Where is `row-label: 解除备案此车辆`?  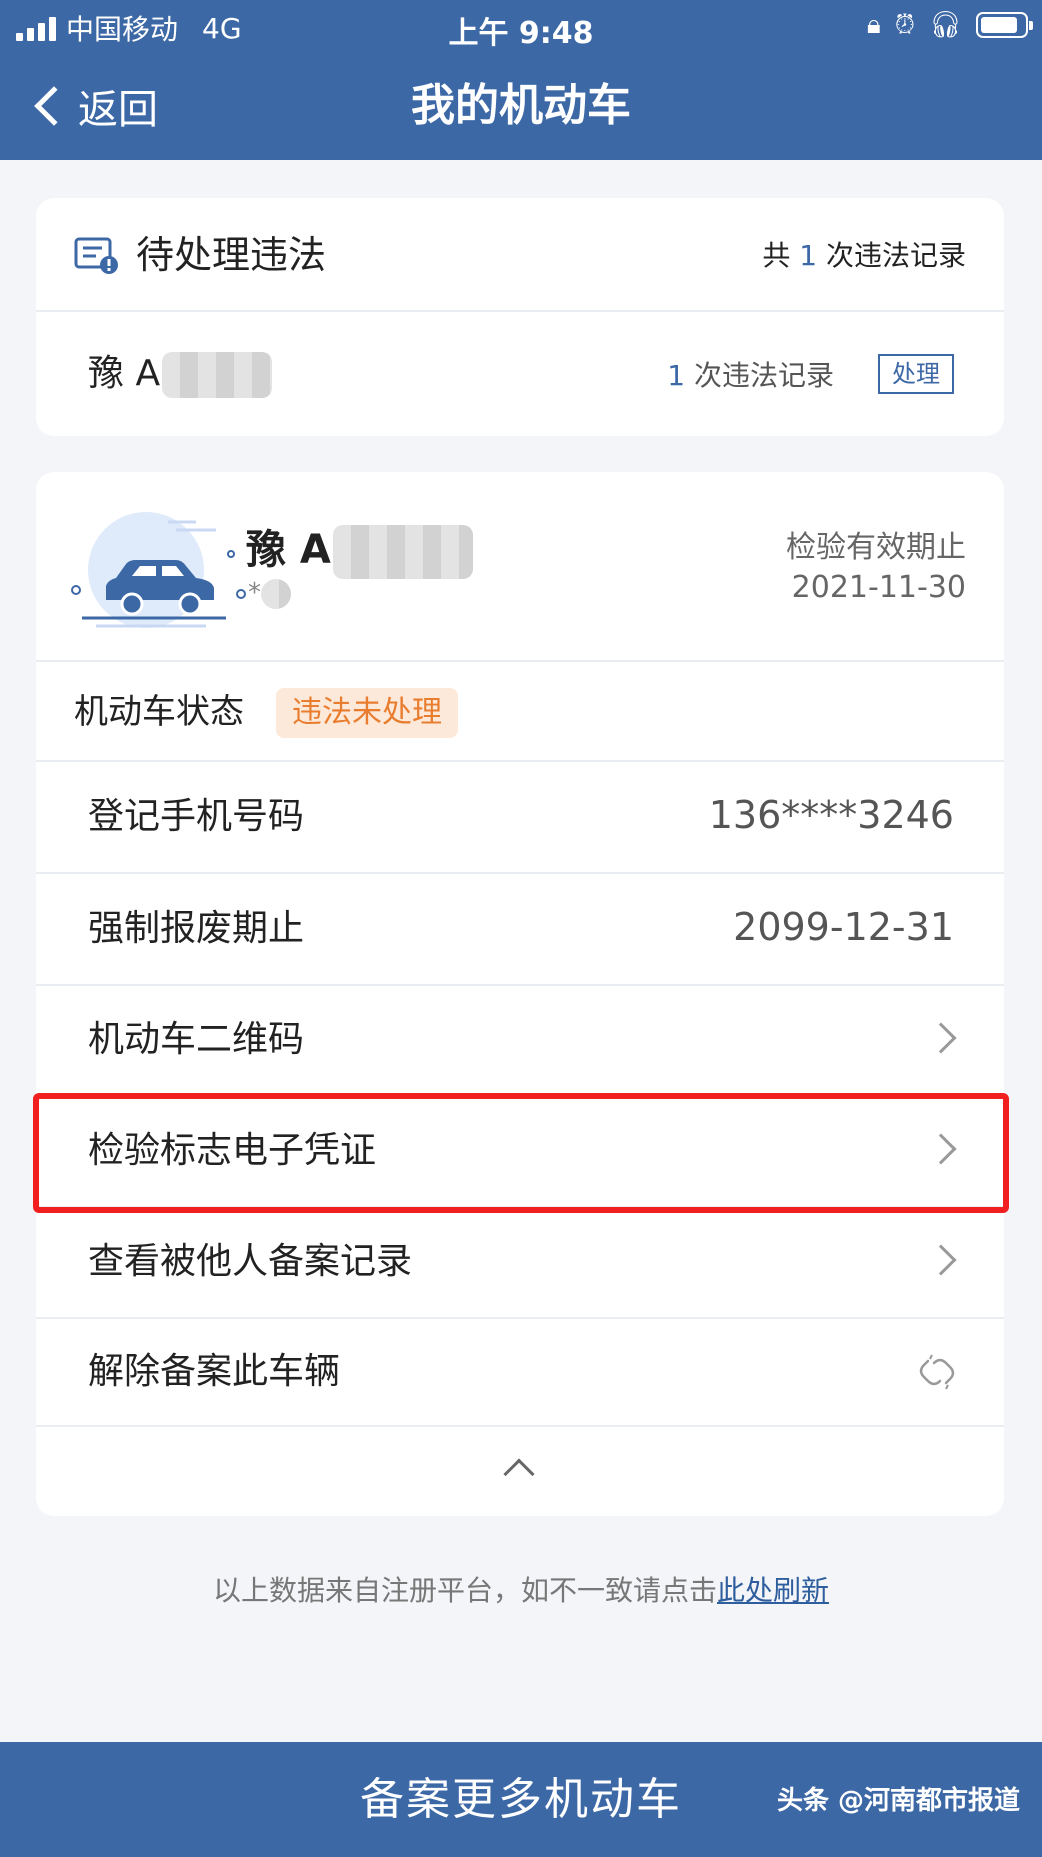
row-label: 解除备案此车辆 is located at coordinates (214, 1371).